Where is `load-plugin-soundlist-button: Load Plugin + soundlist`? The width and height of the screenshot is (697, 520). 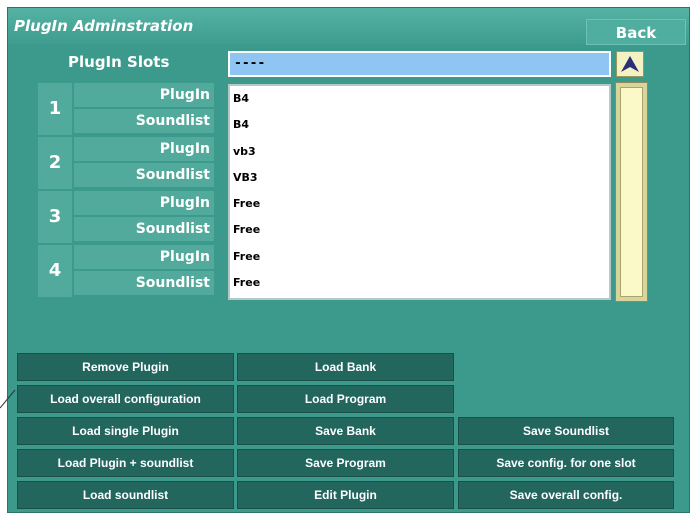
load-plugin-soundlist-button: Load Plugin + soundlist is located at coordinates (125, 463).